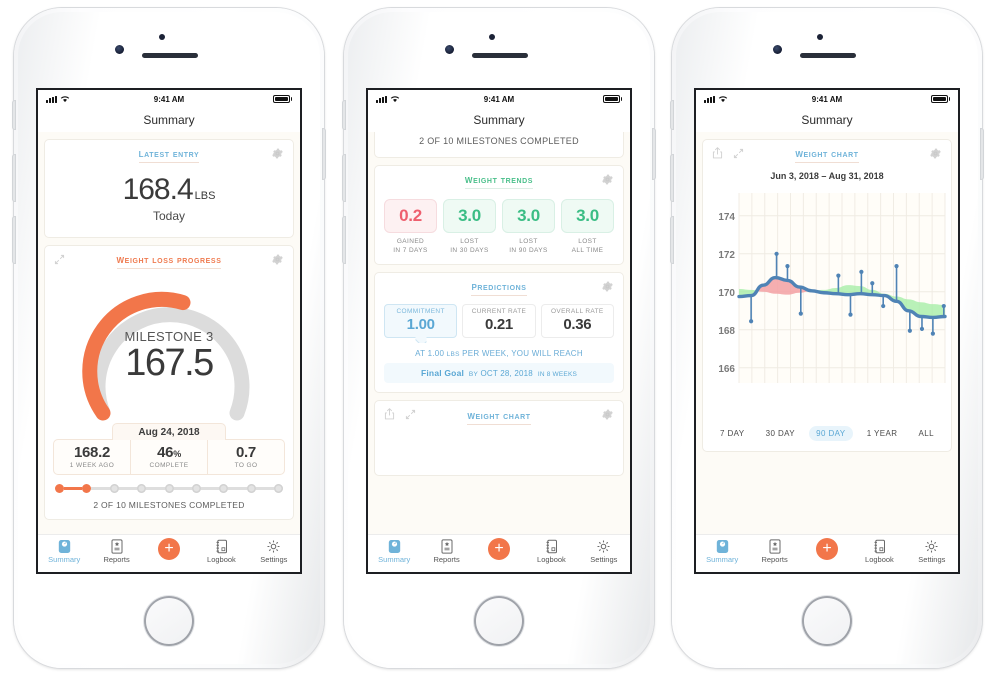 This screenshot has width=1000, height=676. Describe the element at coordinates (410, 216) in the screenshot. I see `trend-value: 0.2` at that location.